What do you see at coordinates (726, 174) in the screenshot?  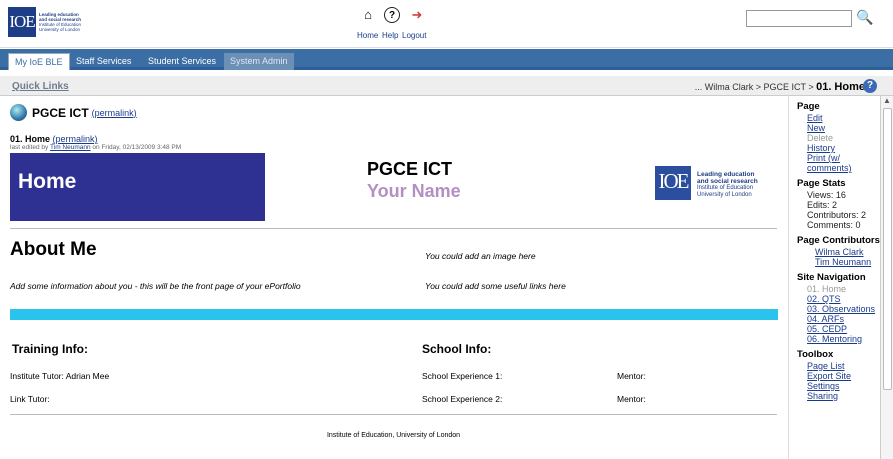 I see `banner-logo-line: Leading education` at bounding box center [726, 174].